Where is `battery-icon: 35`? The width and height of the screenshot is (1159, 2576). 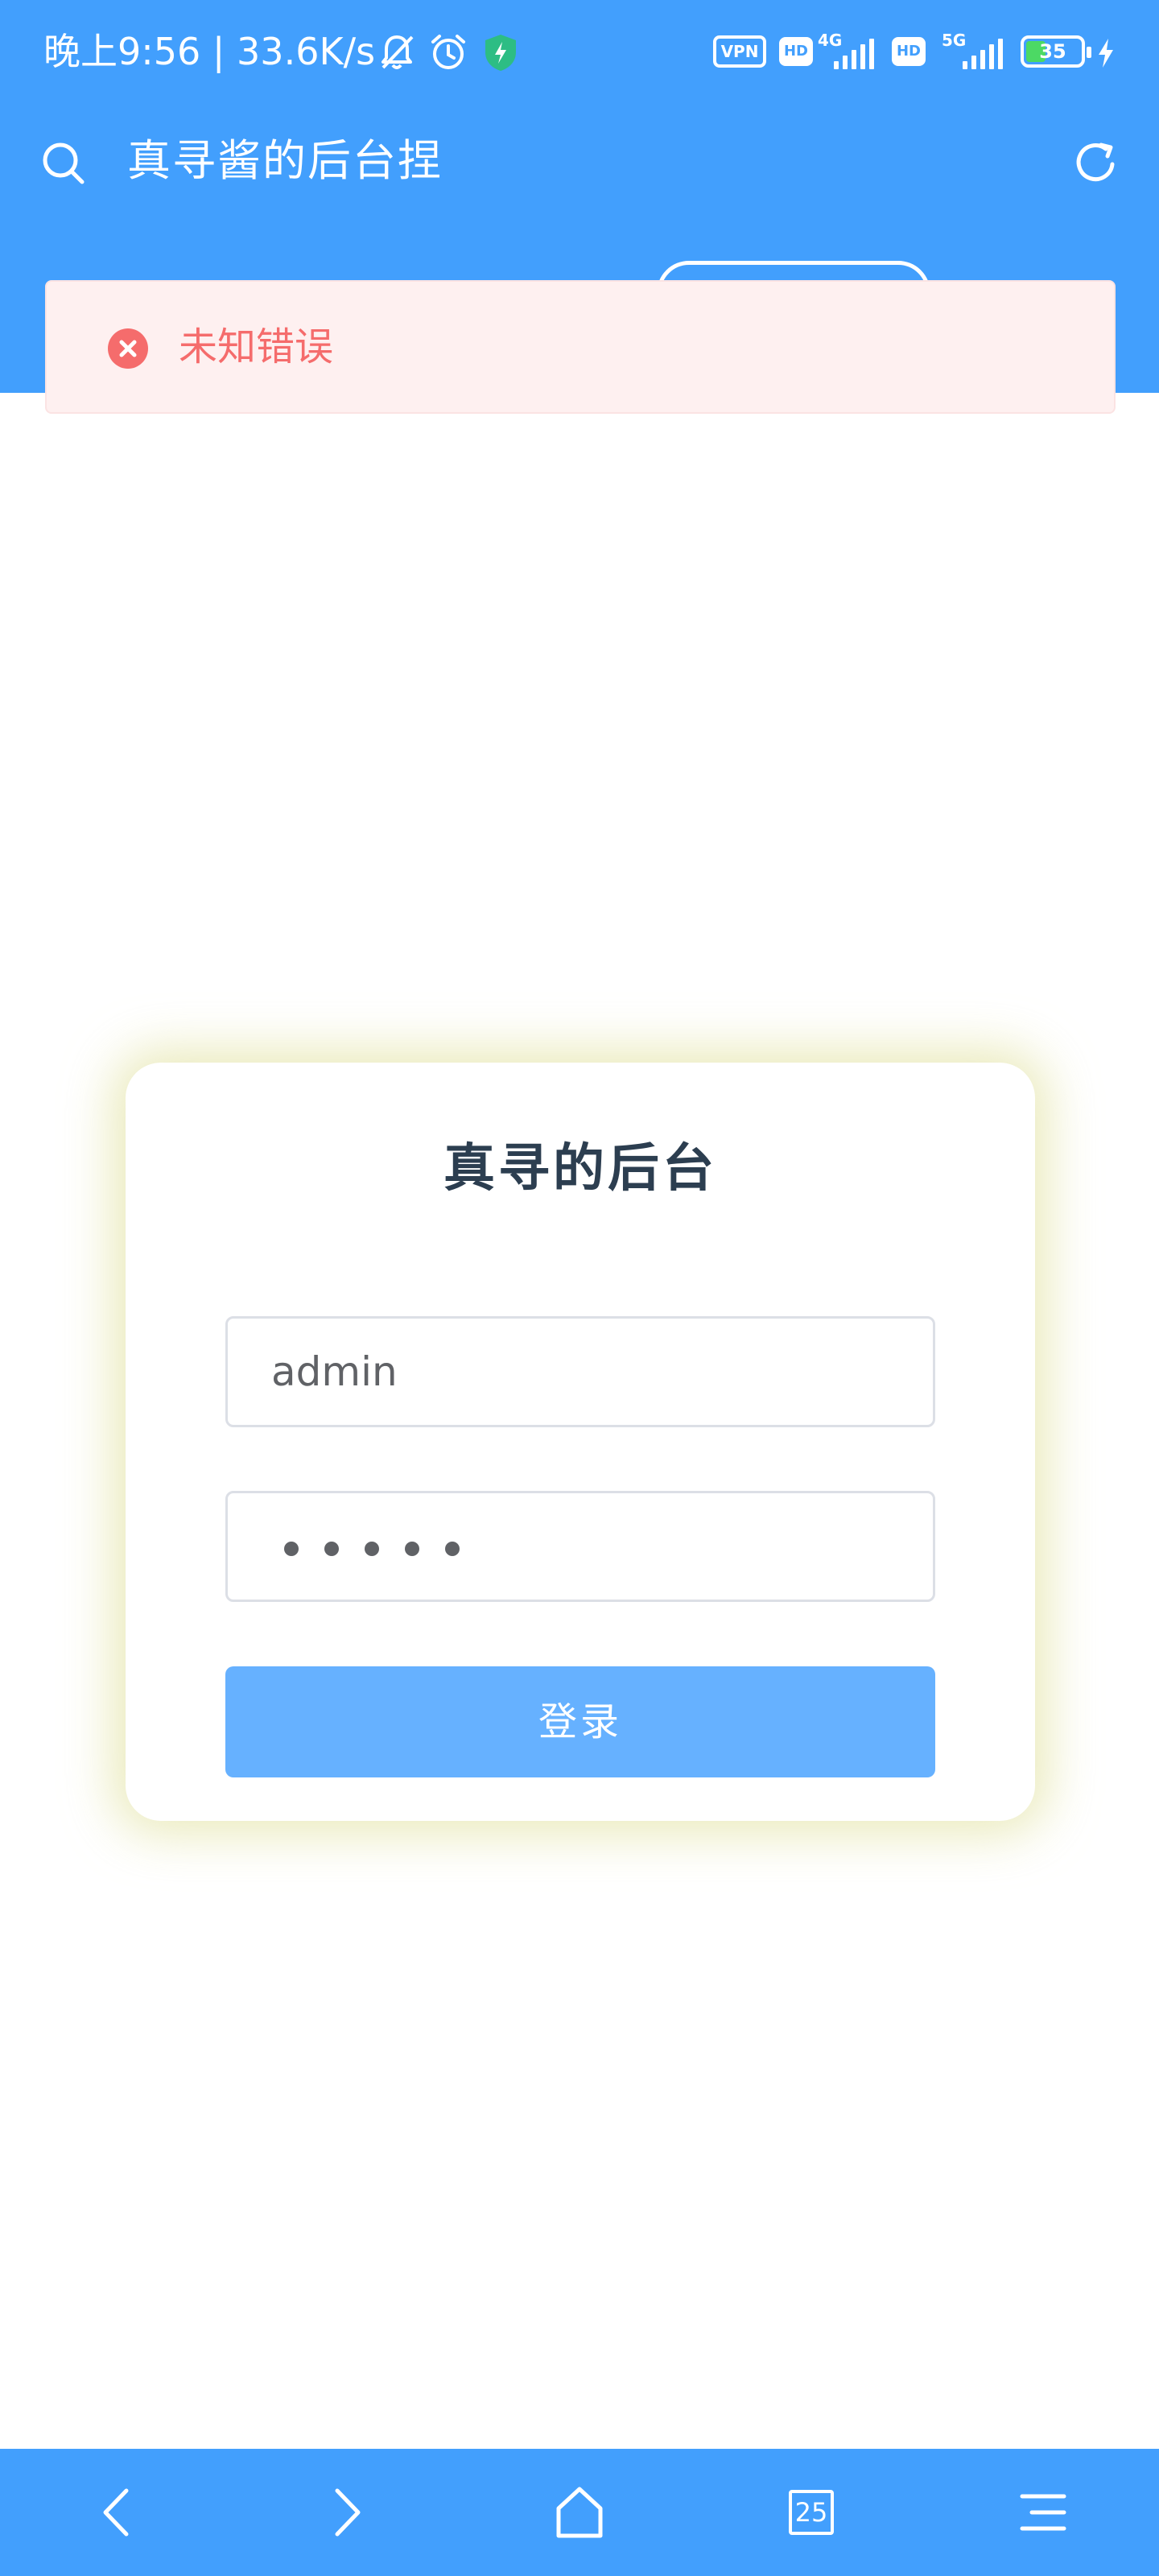
battery-icon: 35 is located at coordinates (1056, 51).